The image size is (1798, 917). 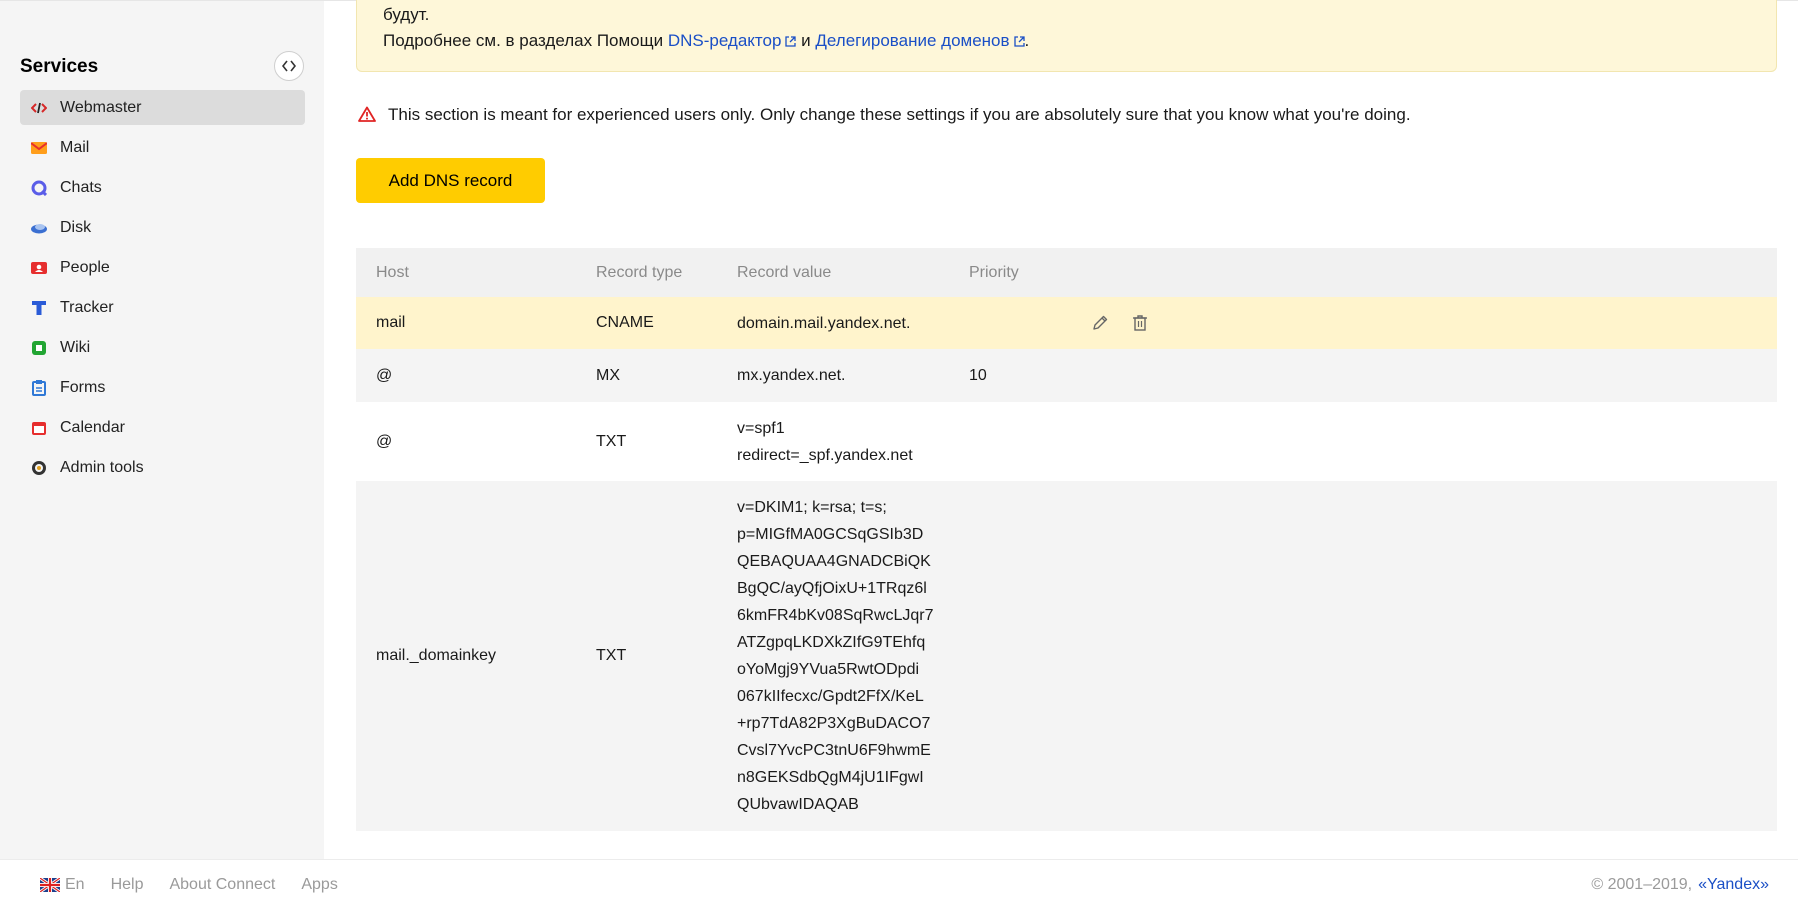 I want to click on sidebar-item-label: Mail, so click(x=75, y=147).